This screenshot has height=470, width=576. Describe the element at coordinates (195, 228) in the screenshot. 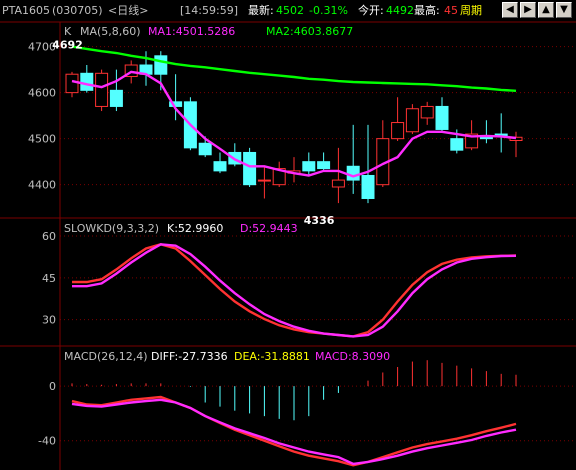

I see `k-value: K:52.9960` at that location.